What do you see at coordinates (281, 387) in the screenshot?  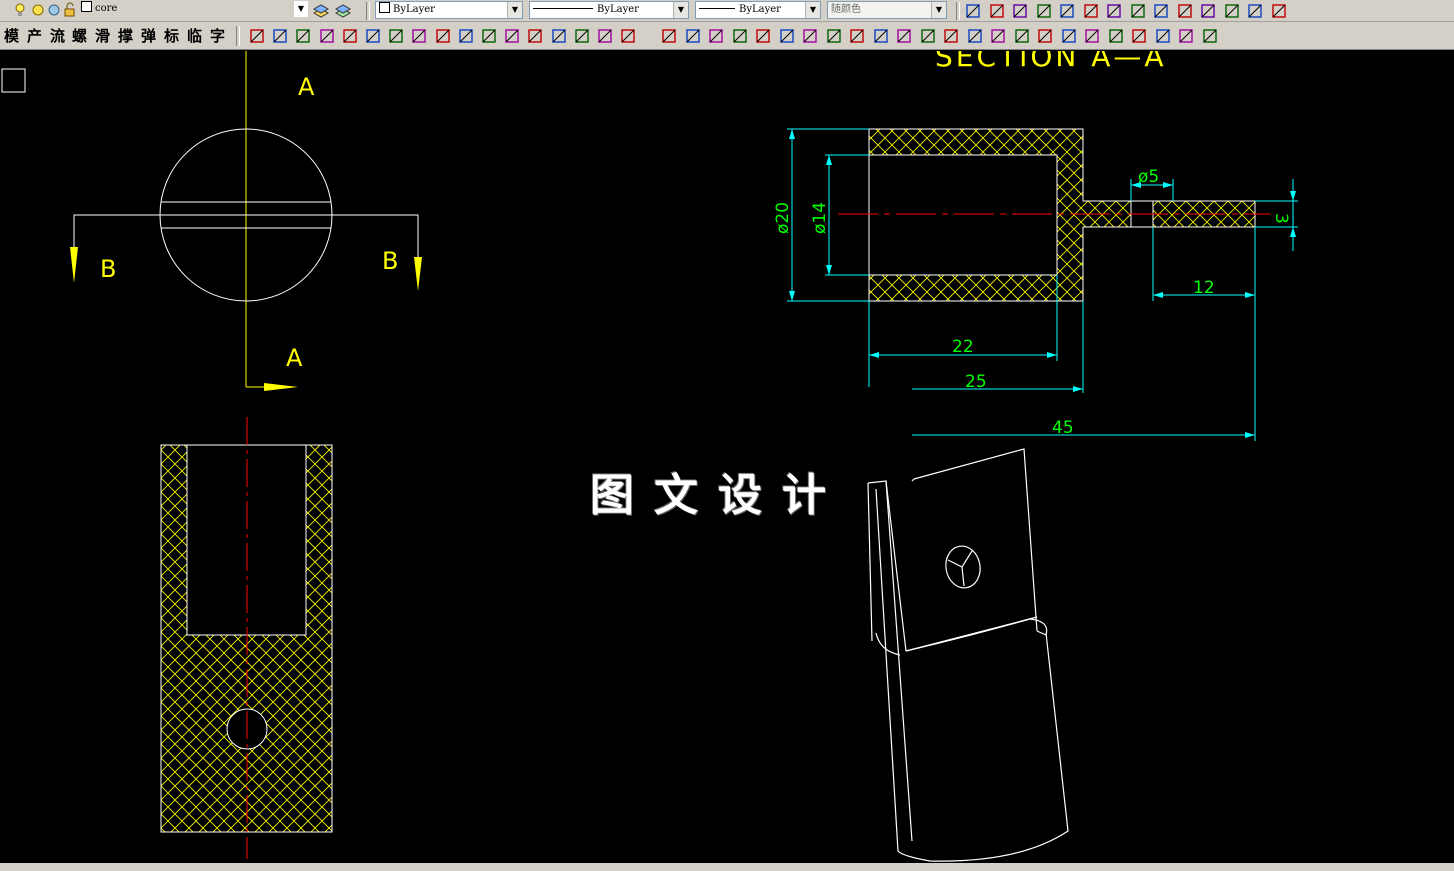 I see `arrow-a-icon` at bounding box center [281, 387].